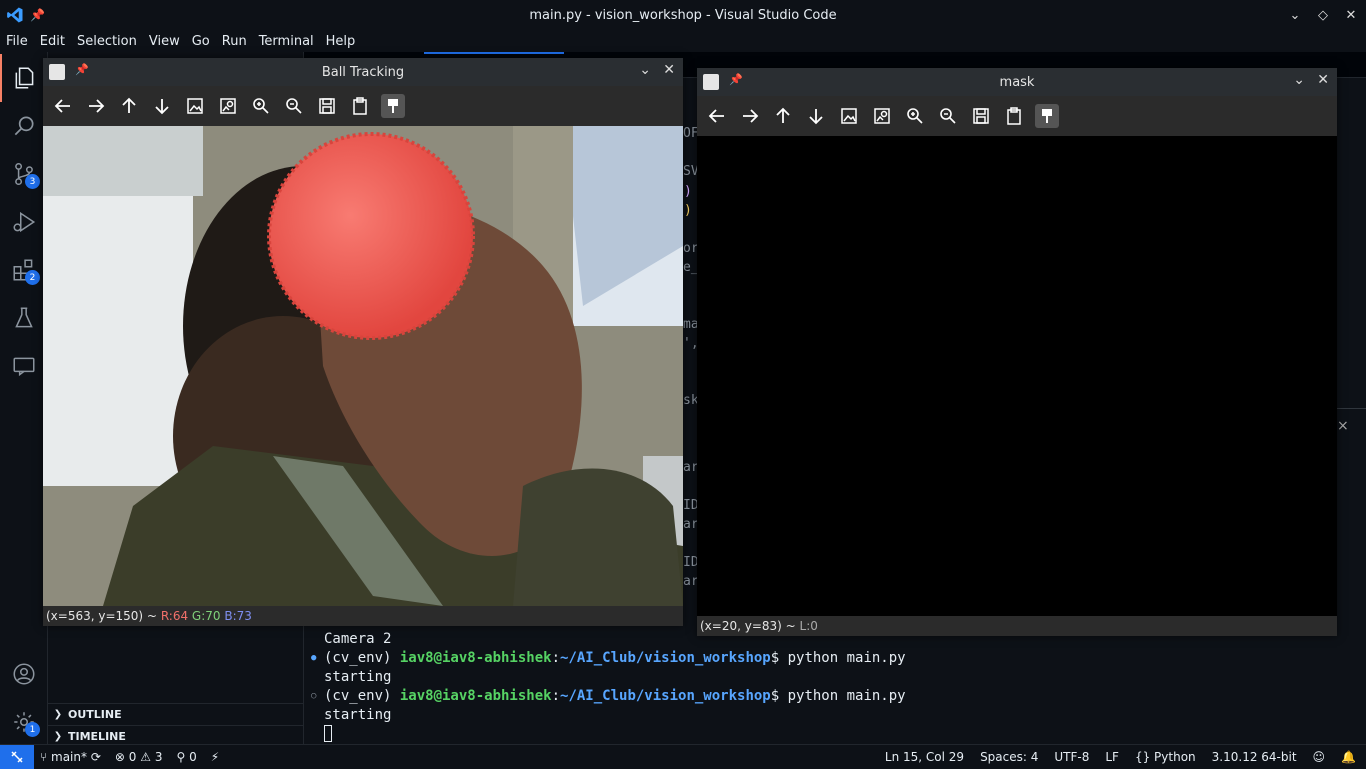 The height and width of the screenshot is (769, 1366). Describe the element at coordinates (1175, 756) in the screenshot. I see `language-label: Python` at that location.